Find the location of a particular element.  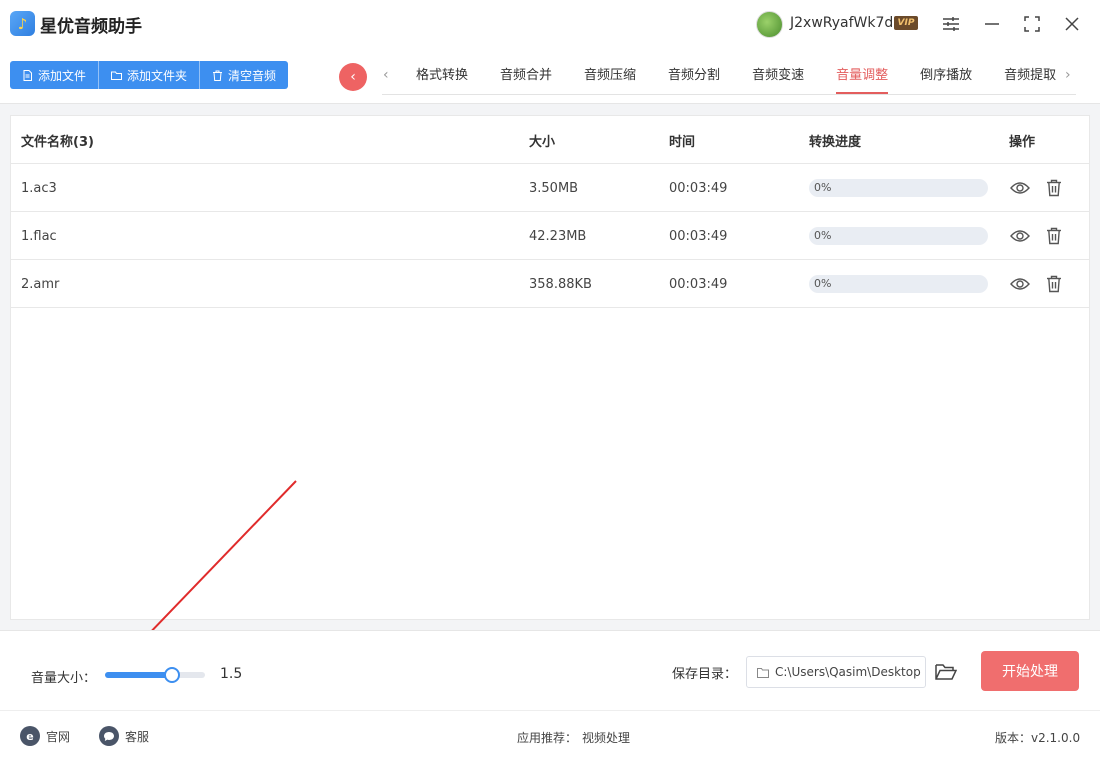

volume-slider-fill is located at coordinates (138, 675).